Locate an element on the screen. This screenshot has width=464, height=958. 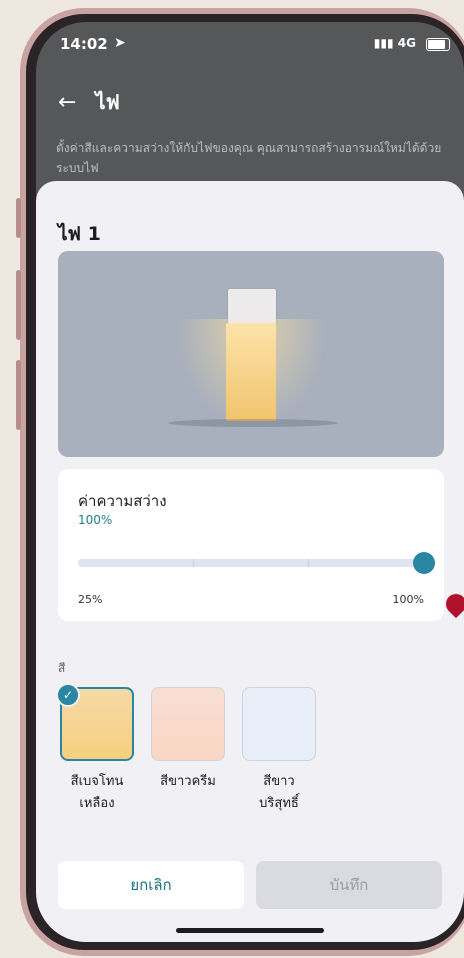
check-icon: ✓ is located at coordinates (68, 695).